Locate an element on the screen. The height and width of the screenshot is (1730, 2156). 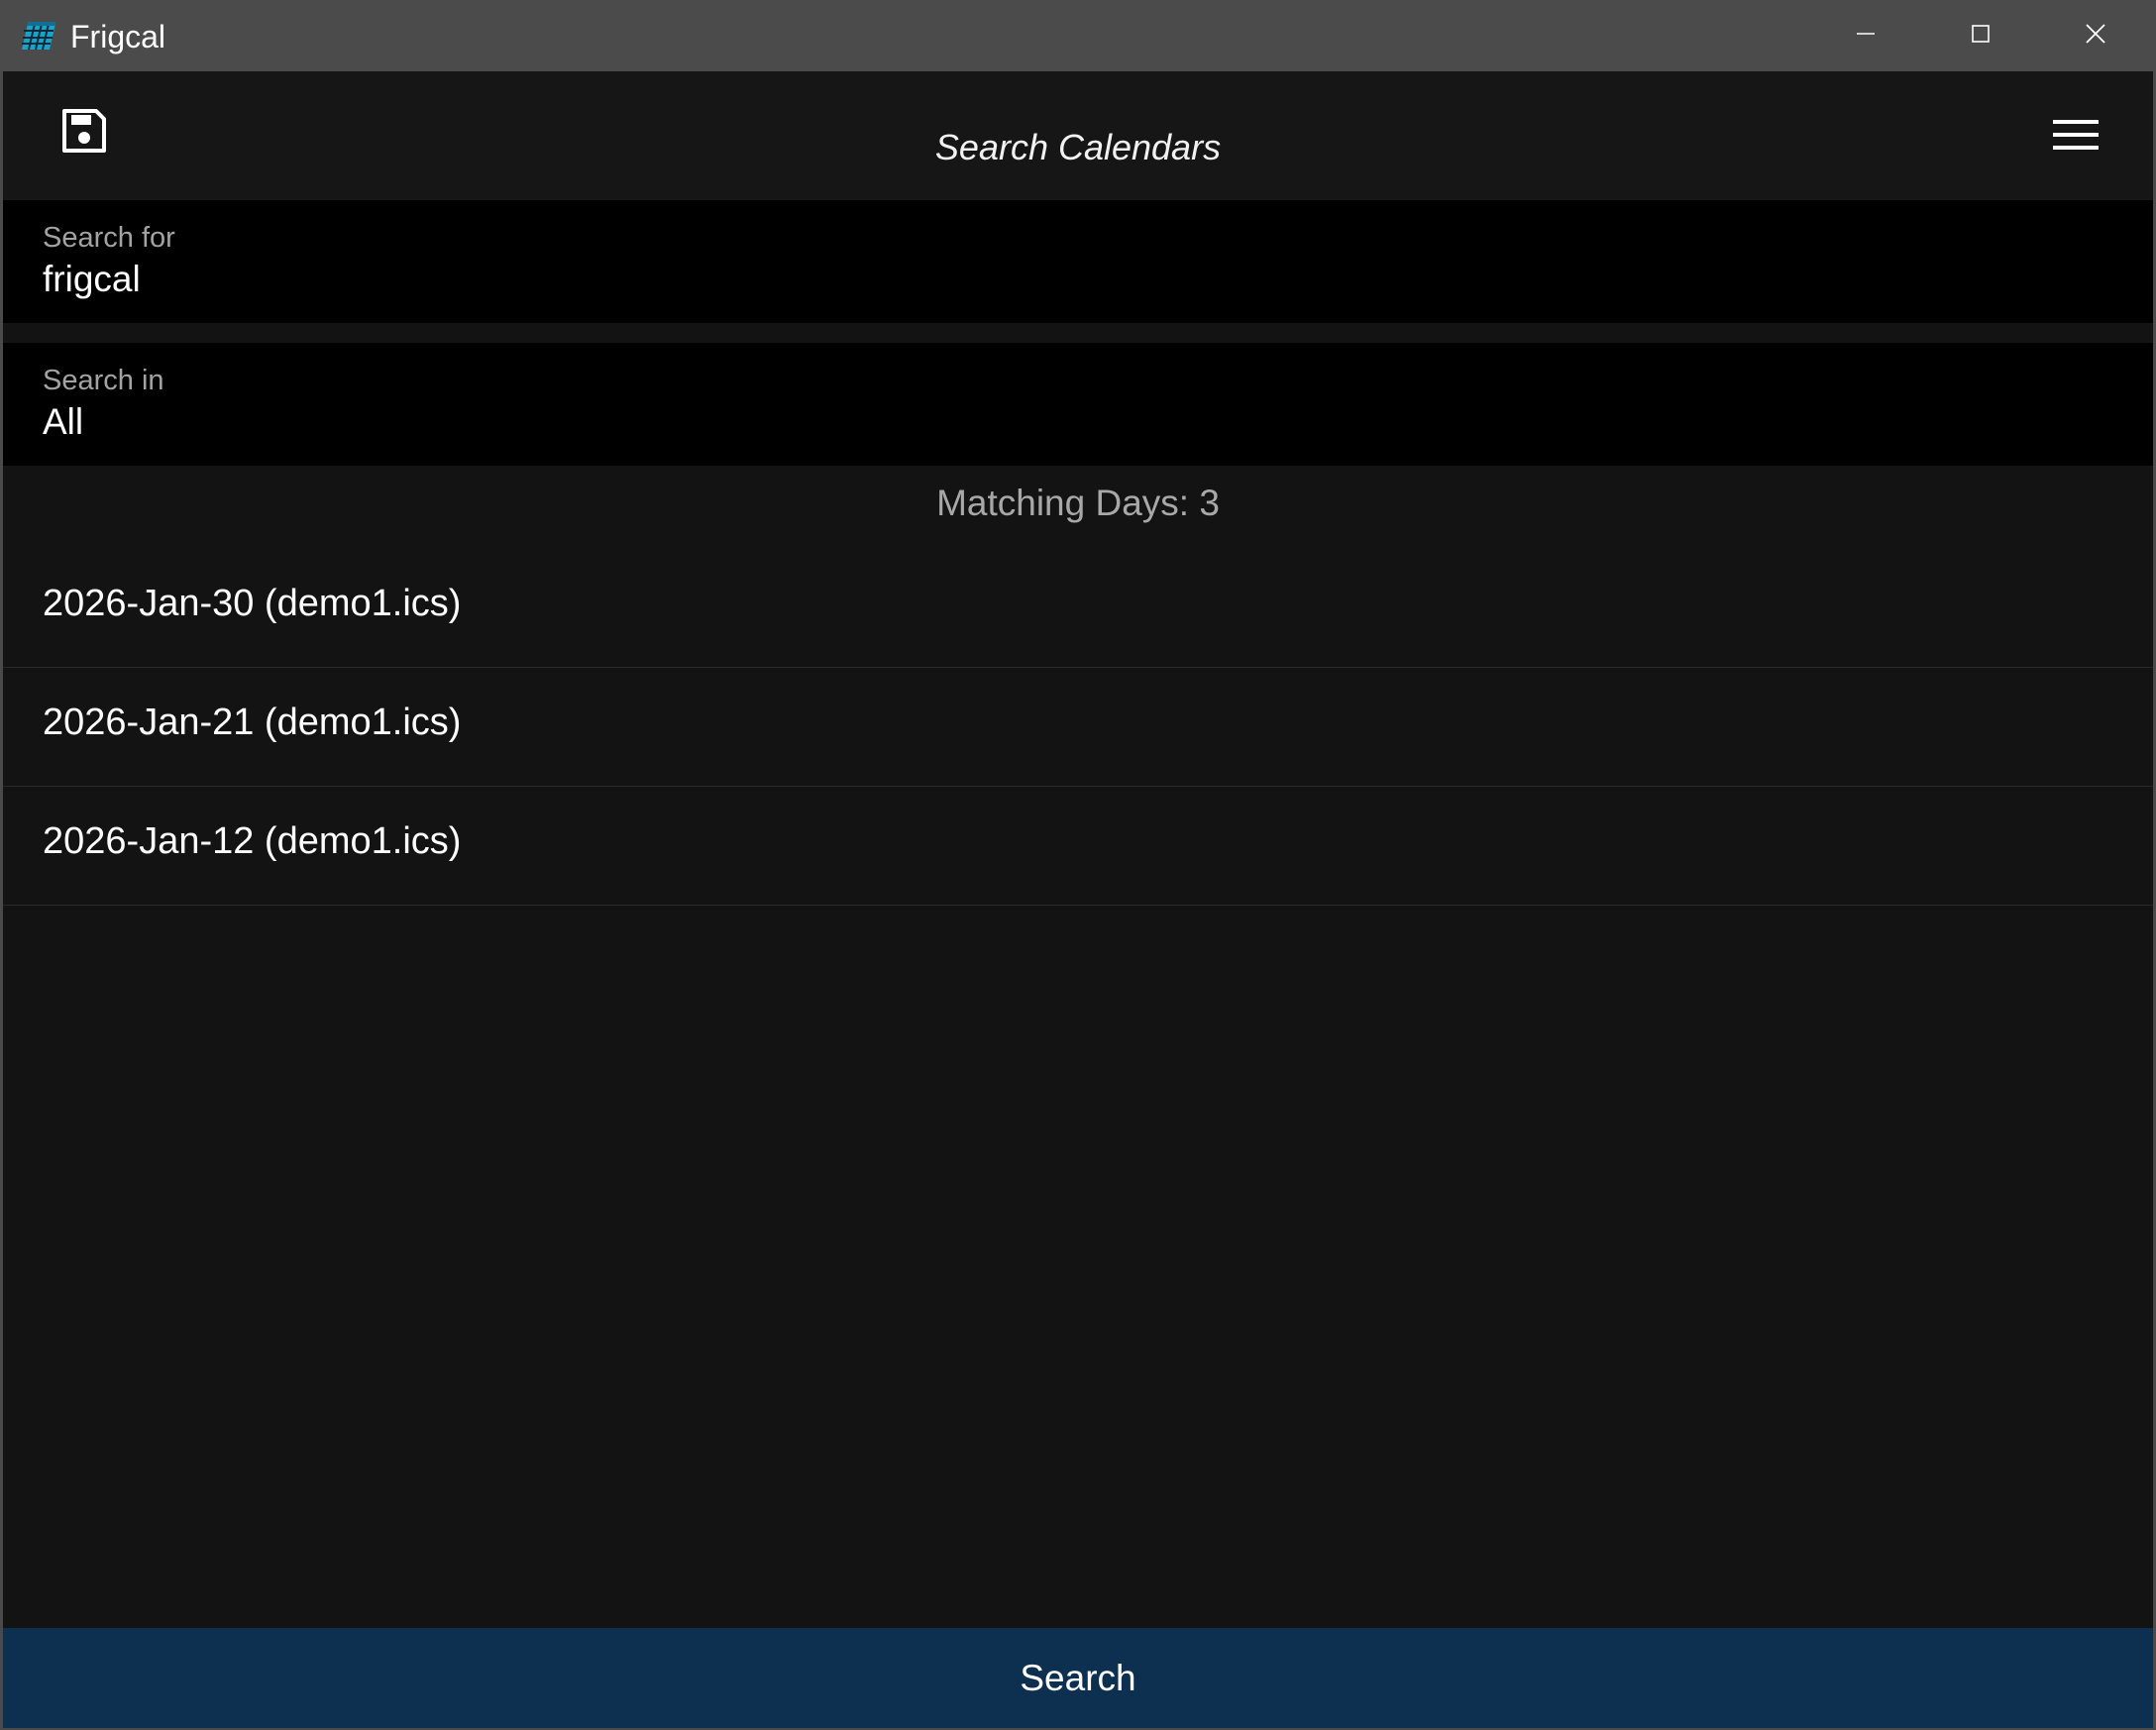
hamburger-menu-icon is located at coordinates (2076, 137).